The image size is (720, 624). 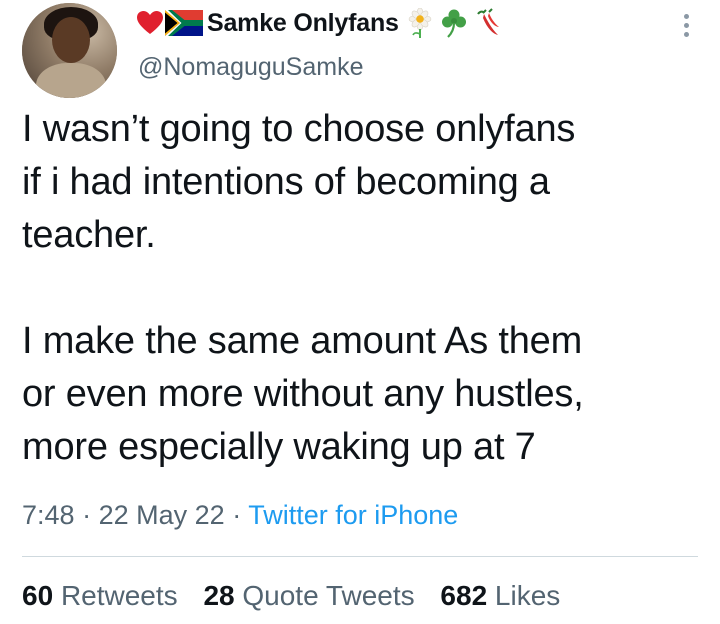 I want to click on likes-label: Likes, so click(x=527, y=595).